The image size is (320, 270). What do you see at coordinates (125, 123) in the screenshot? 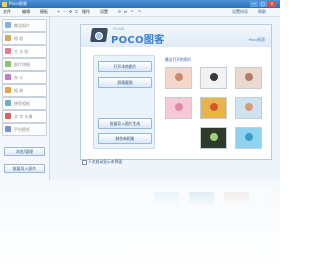
I see `batch-import-generate-button: 批量导入图片生成` at bounding box center [125, 123].